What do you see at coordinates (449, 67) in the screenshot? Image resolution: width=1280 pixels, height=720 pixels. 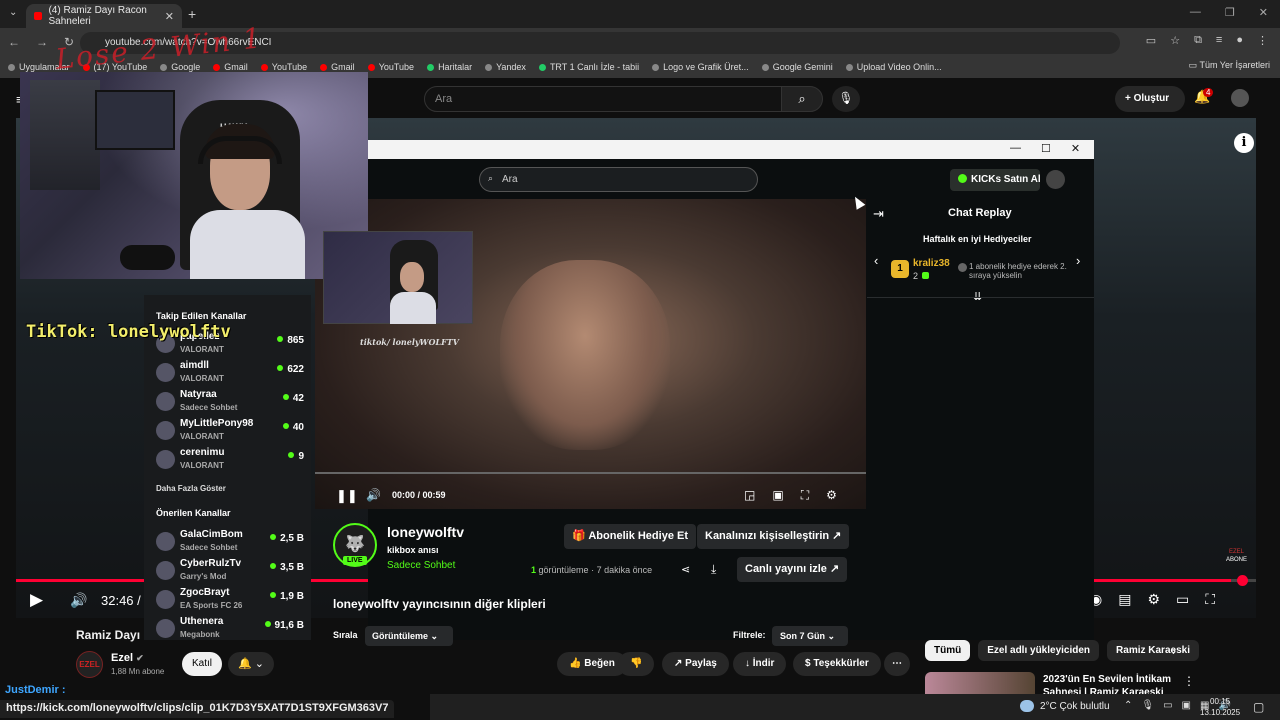 I see `bookmark-item: Haritalar` at bounding box center [449, 67].